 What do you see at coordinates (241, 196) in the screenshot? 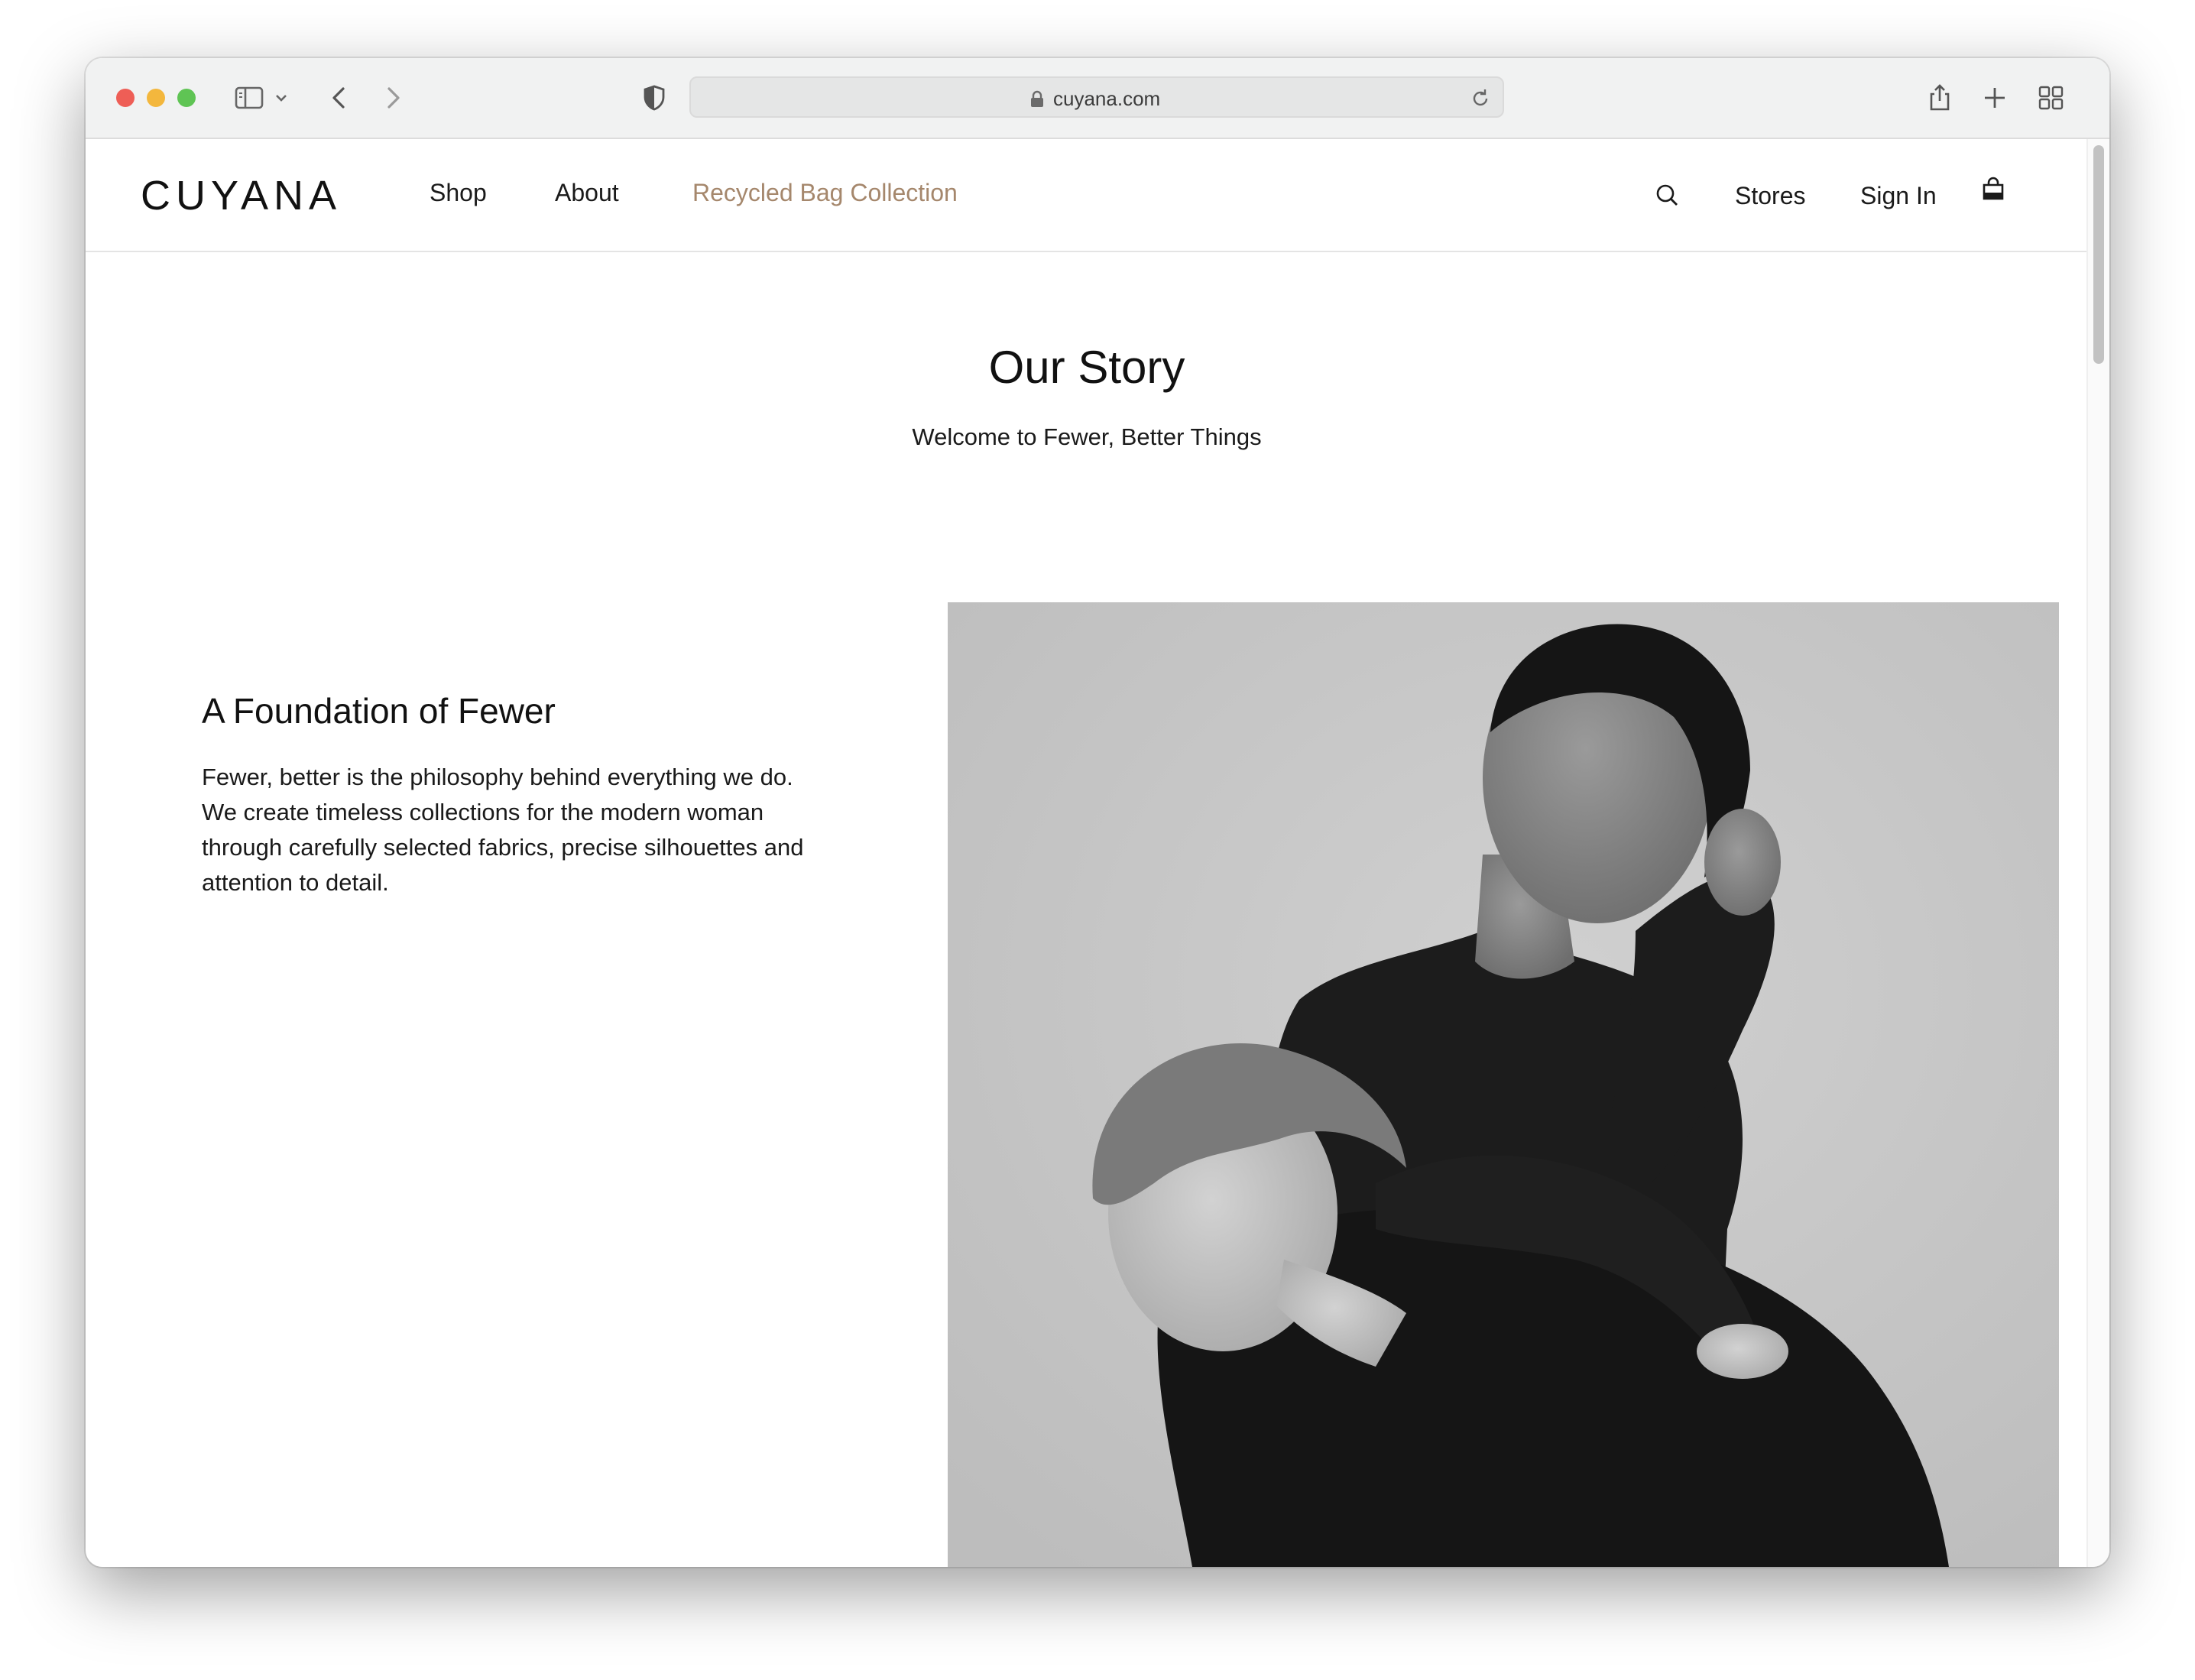
I see `site-logo: CUYANA` at bounding box center [241, 196].